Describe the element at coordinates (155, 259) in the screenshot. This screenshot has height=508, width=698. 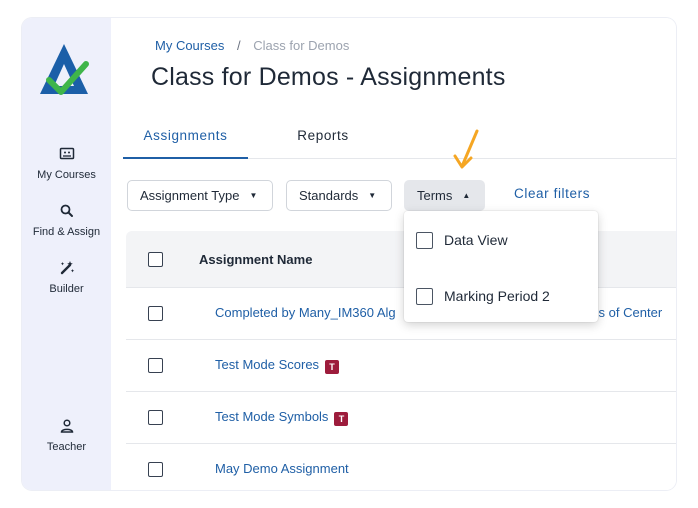
I see `select-all-checkbox` at that location.